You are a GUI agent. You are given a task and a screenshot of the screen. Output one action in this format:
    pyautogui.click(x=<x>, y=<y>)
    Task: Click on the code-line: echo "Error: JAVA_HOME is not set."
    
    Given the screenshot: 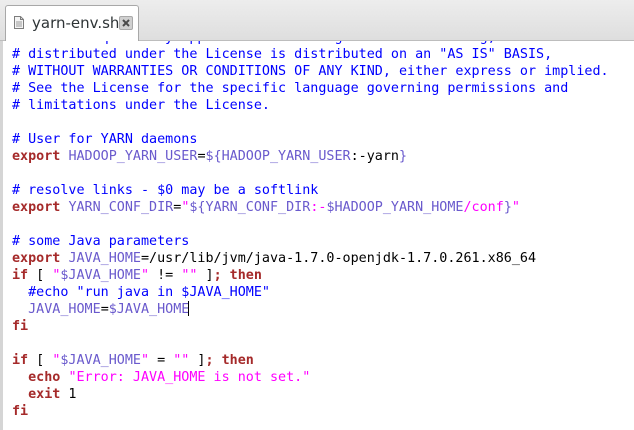 What is the action you would take?
    pyautogui.click(x=310, y=377)
    